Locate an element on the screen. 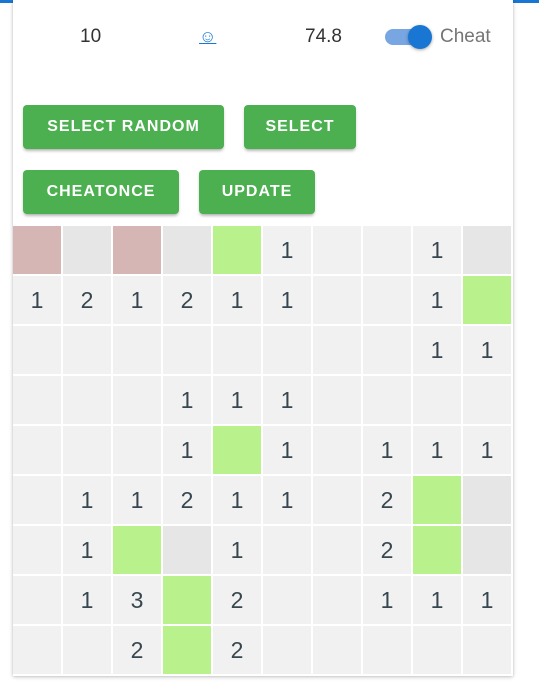 The image size is (539, 688). cheat-toggle: Cheat is located at coordinates (445, 38).